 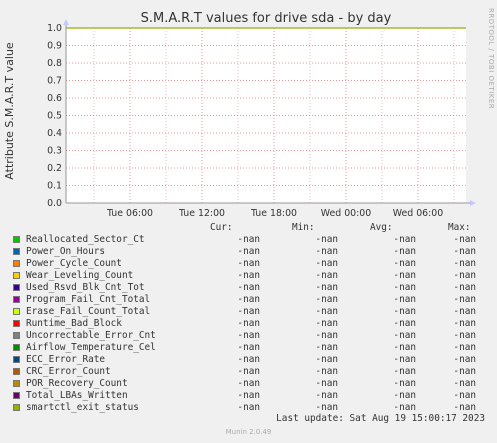 What do you see at coordinates (418, 213) in the screenshot?
I see `x-tick-label: Wed 06:00` at bounding box center [418, 213].